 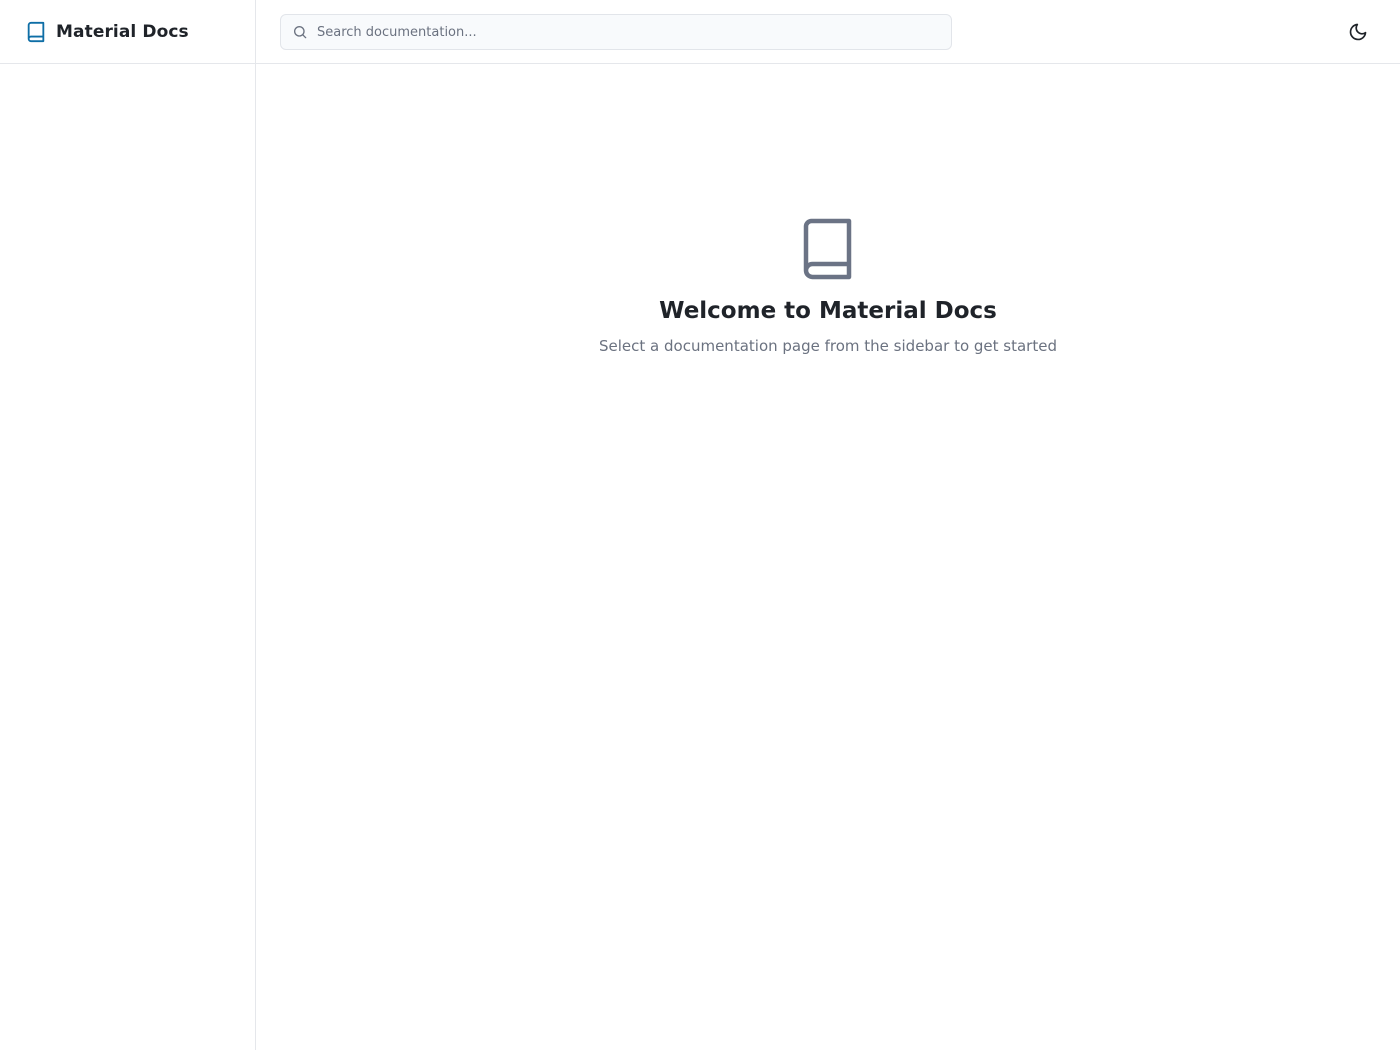 I want to click on top-header: Material Docs, so click(x=700, y=32).